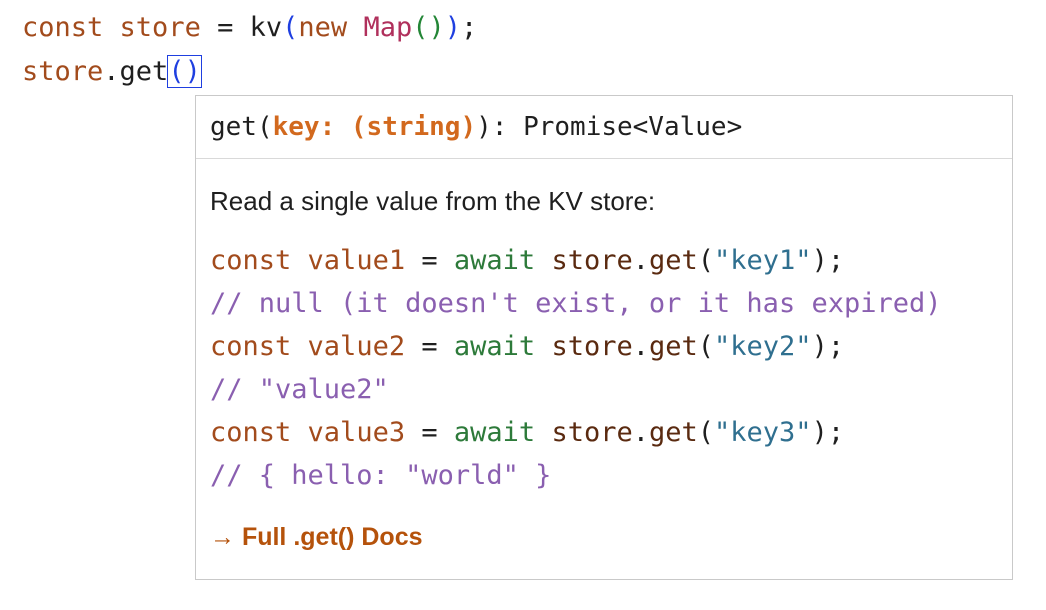 The image size is (1046, 610). I want to click on example-variable: value2, so click(356, 346).